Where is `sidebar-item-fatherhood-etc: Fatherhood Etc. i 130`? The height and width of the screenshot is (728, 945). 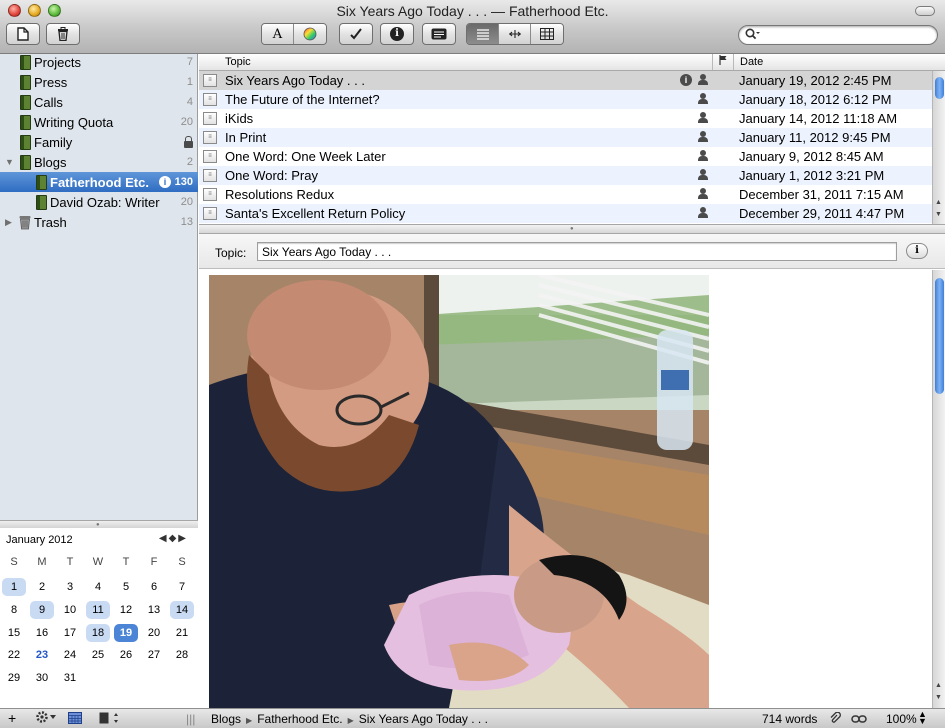
sidebar-item-fatherhood-etc: Fatherhood Etc. i 130 is located at coordinates (99, 182).